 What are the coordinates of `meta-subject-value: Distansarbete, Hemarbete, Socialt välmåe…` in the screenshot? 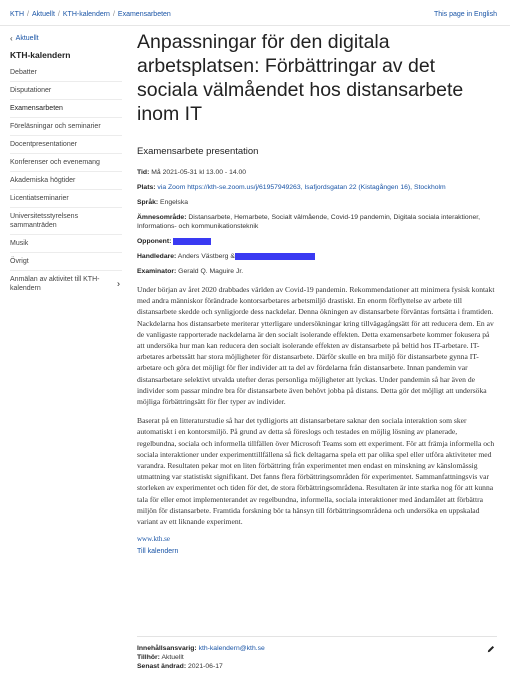 It's located at (309, 222).